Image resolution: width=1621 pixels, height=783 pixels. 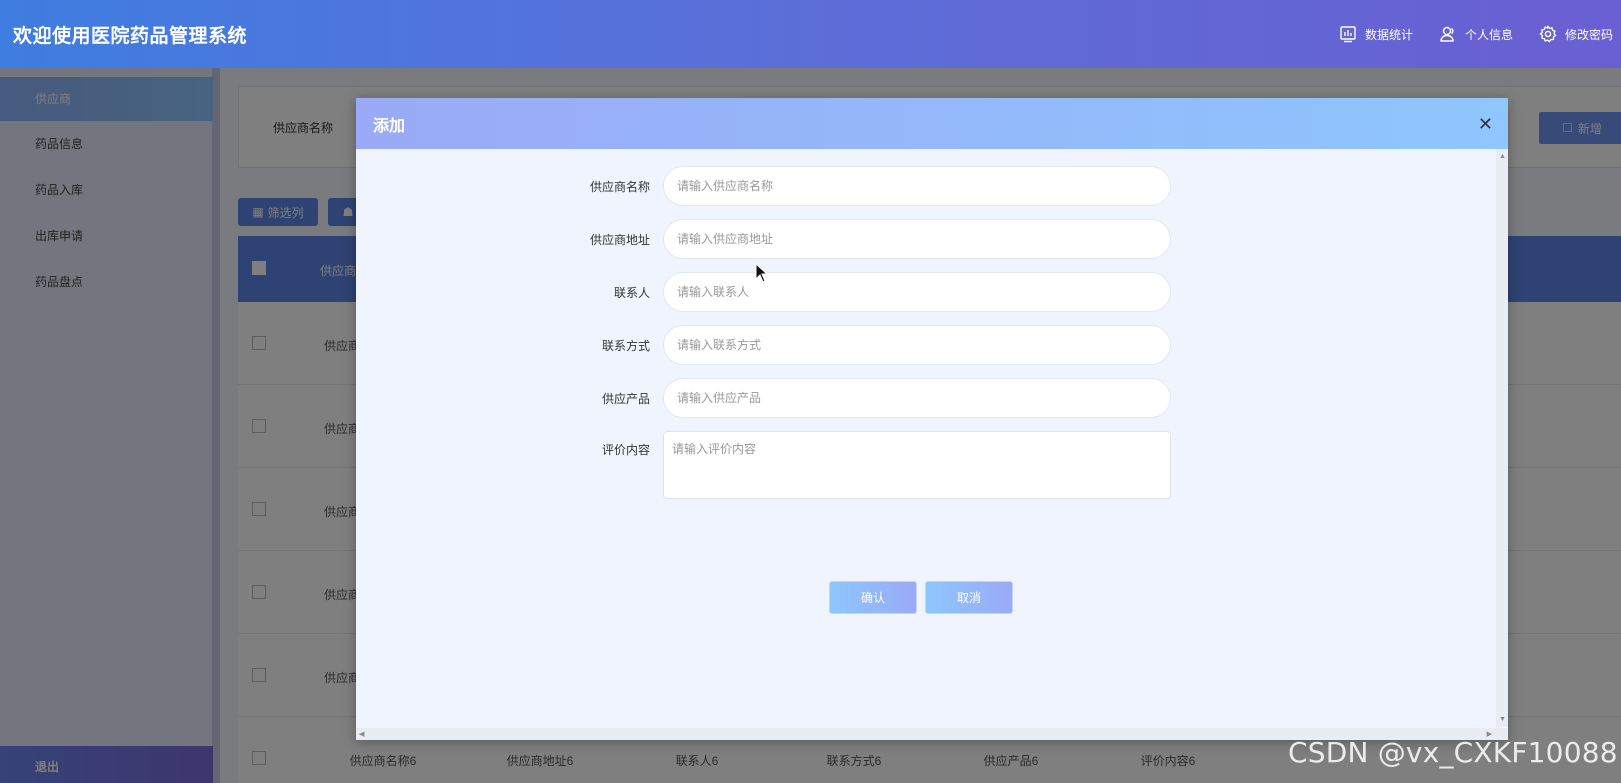 I want to click on form-row-review: 评价内容, so click(x=863, y=465).